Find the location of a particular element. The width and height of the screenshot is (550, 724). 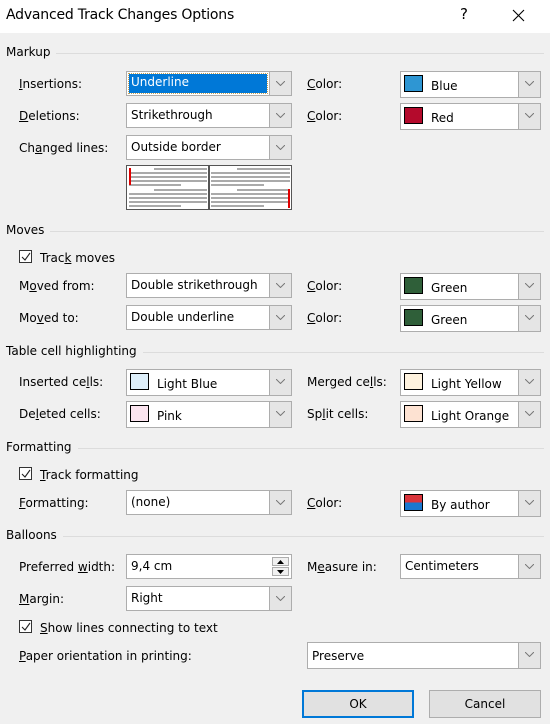

moved-from-dropdown: Double strikethrough is located at coordinates (209, 285).